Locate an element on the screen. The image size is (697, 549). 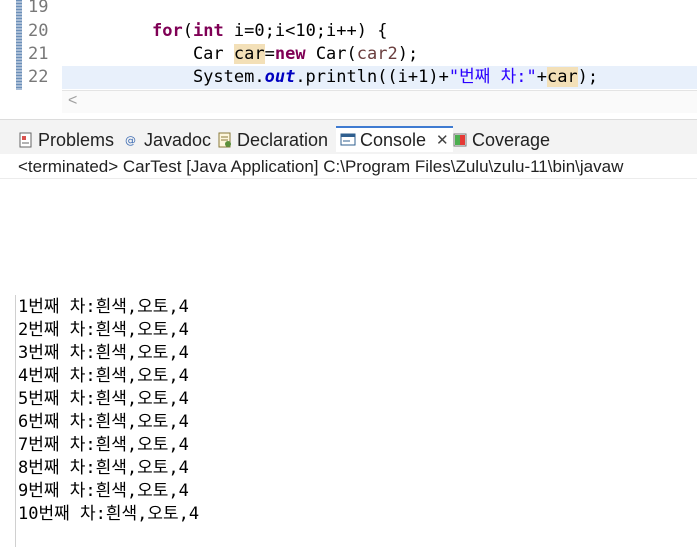
tab-console-label: Console is located at coordinates (393, 139).